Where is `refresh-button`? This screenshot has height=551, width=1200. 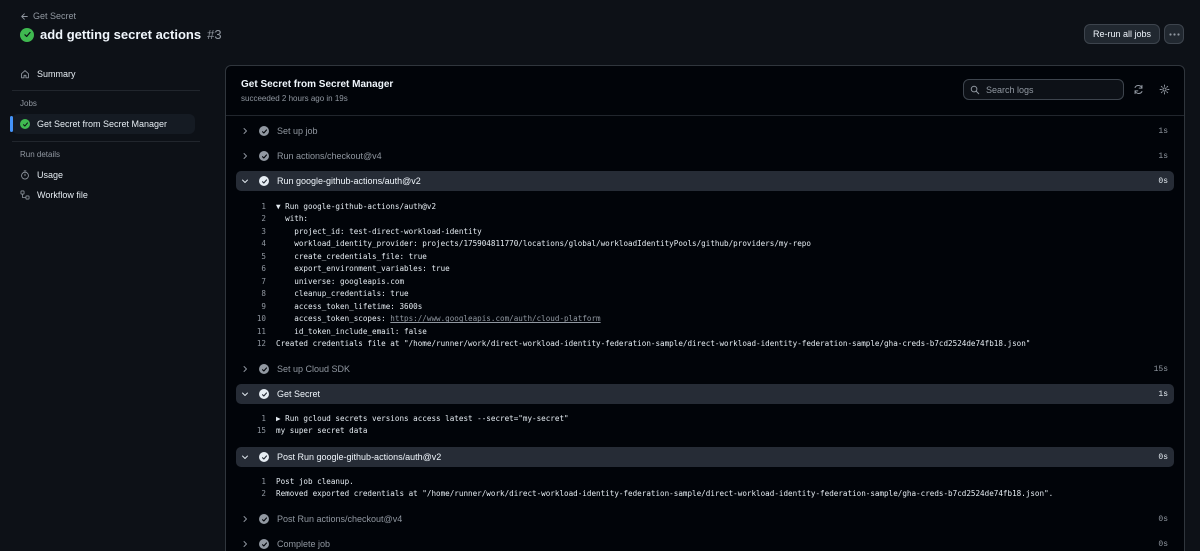 refresh-button is located at coordinates (1138, 89).